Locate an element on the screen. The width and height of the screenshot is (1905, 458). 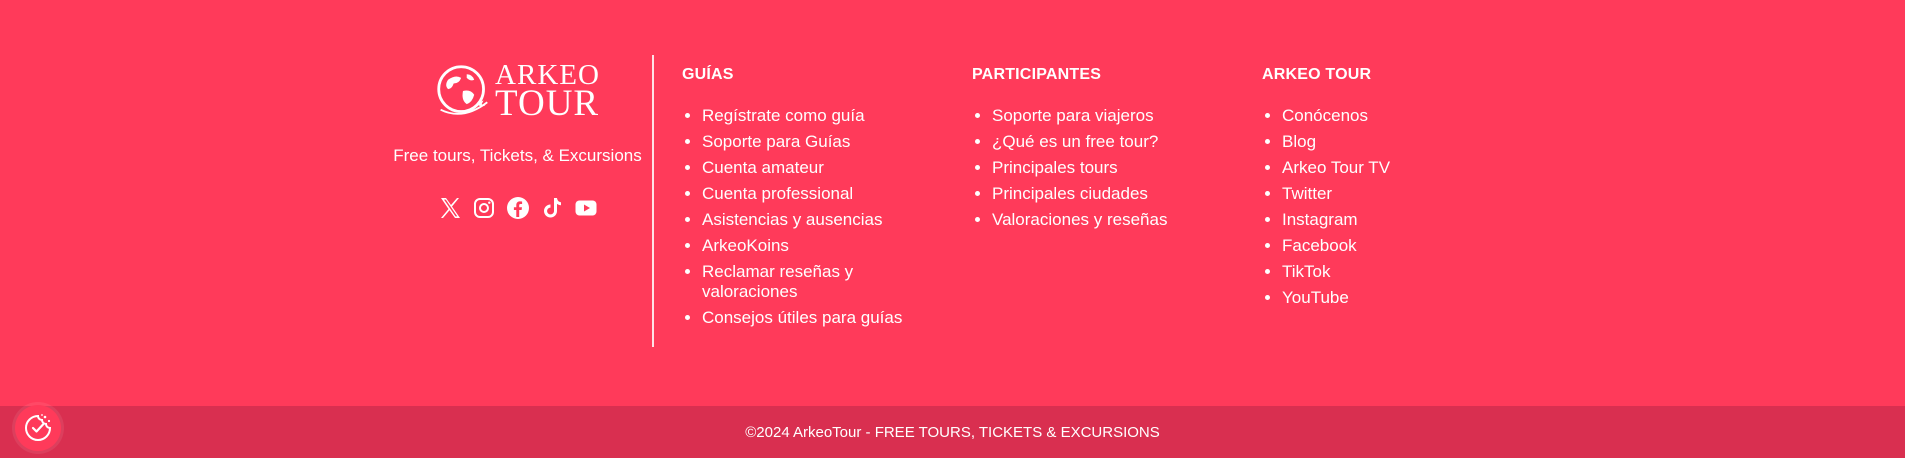
link-soporte-viajeros: Soporte para viajeros is located at coordinates (1107, 116).